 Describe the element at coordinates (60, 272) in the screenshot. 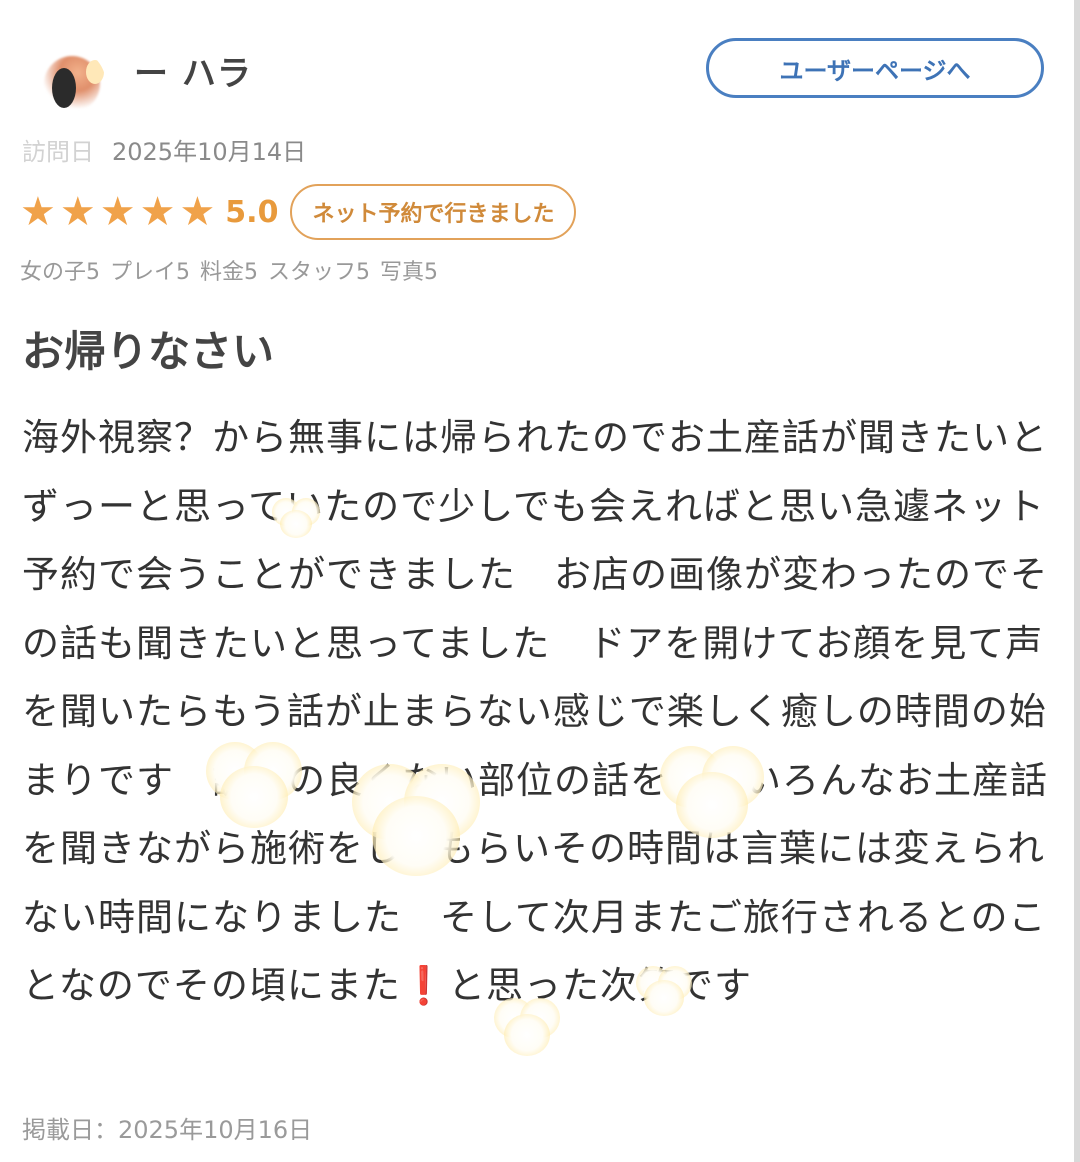

I see `score-girl: 女の子5` at that location.